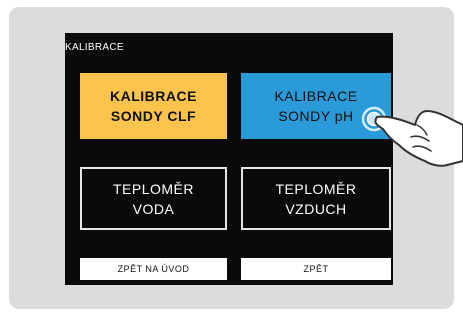 The width and height of the screenshot is (463, 318). What do you see at coordinates (153, 188) in the screenshot?
I see `water-thermometer-line1: TEPLOMĚR` at bounding box center [153, 188].